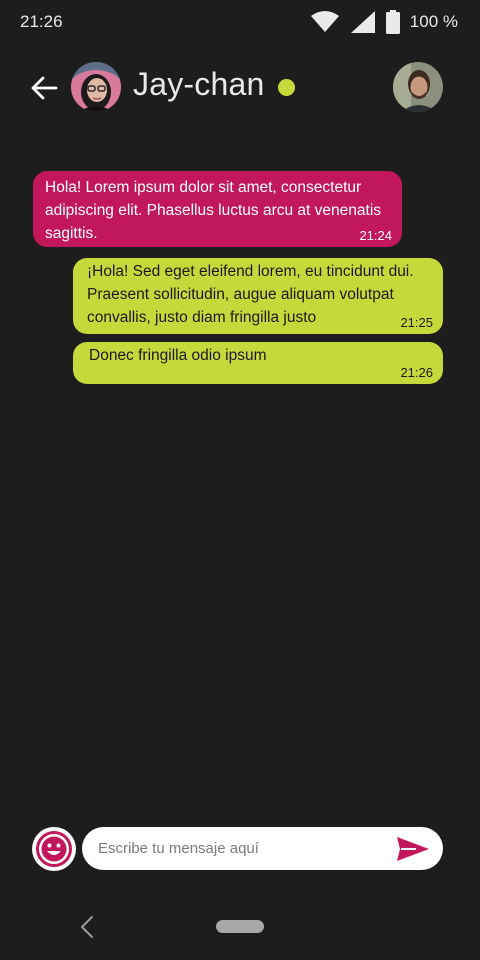 This screenshot has width=480, height=960. I want to click on message-text: Donec fringilla odio ipsum, so click(178, 355).